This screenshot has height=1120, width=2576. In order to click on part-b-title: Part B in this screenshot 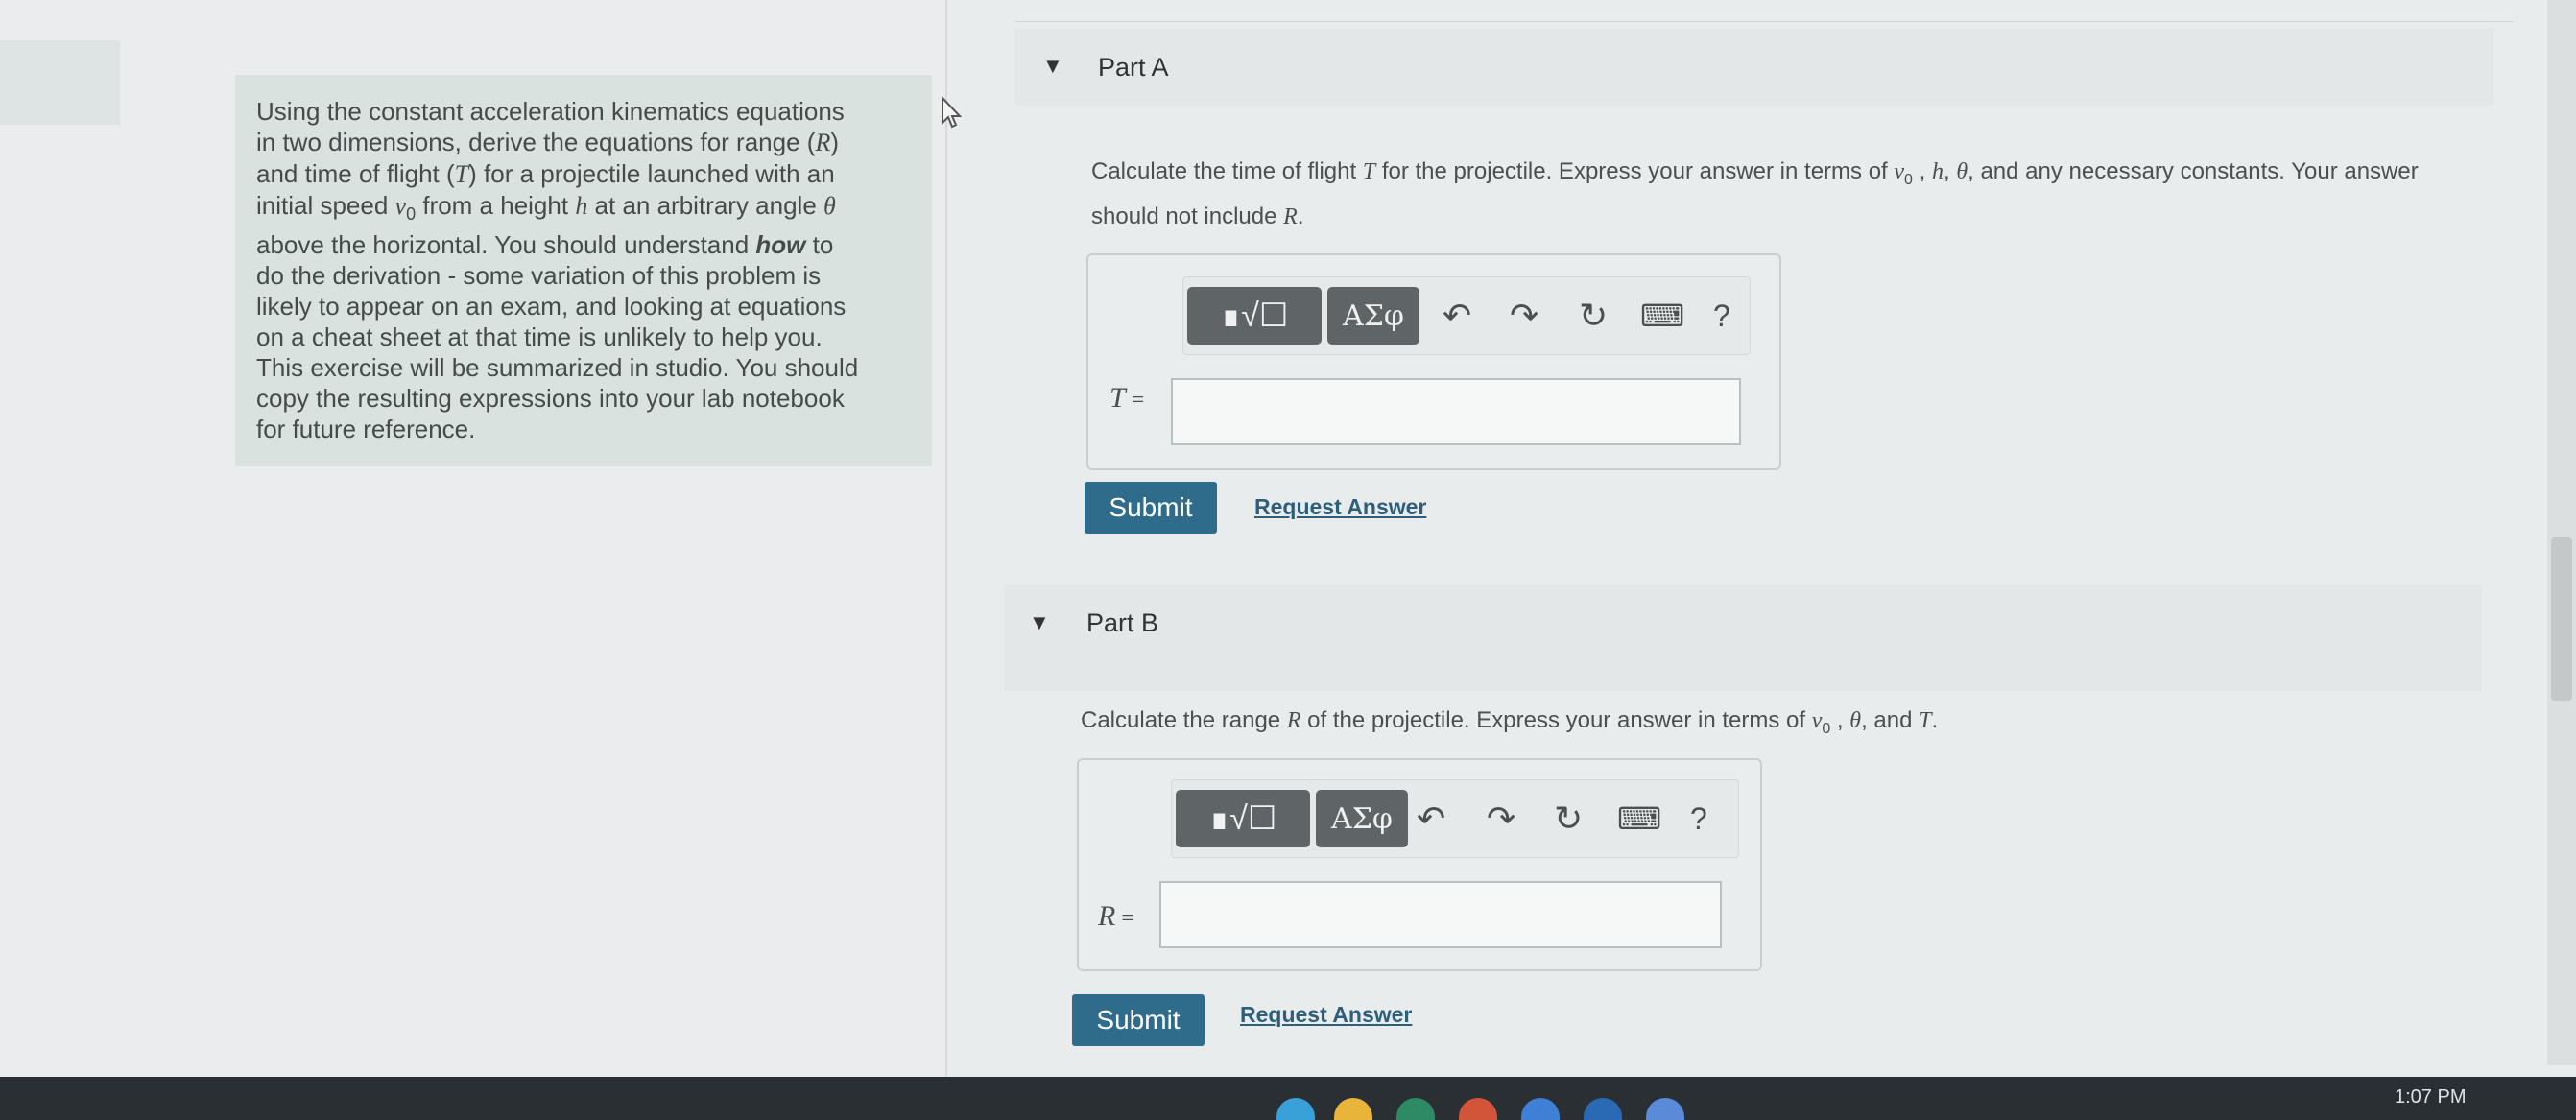, I will do `click(1122, 622)`.